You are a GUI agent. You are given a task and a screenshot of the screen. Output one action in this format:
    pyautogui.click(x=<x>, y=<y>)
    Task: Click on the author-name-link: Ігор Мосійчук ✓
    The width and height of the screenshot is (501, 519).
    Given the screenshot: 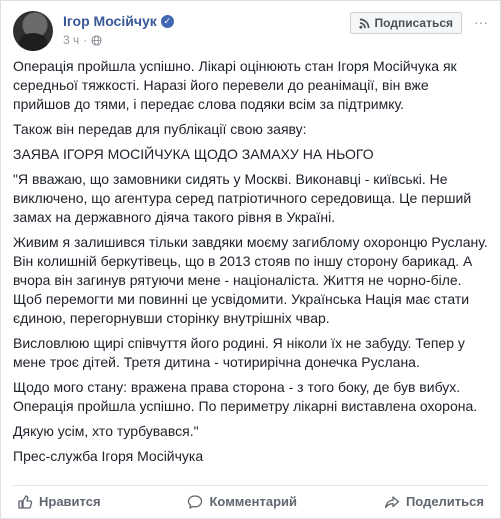 What is the action you would take?
    pyautogui.click(x=118, y=21)
    